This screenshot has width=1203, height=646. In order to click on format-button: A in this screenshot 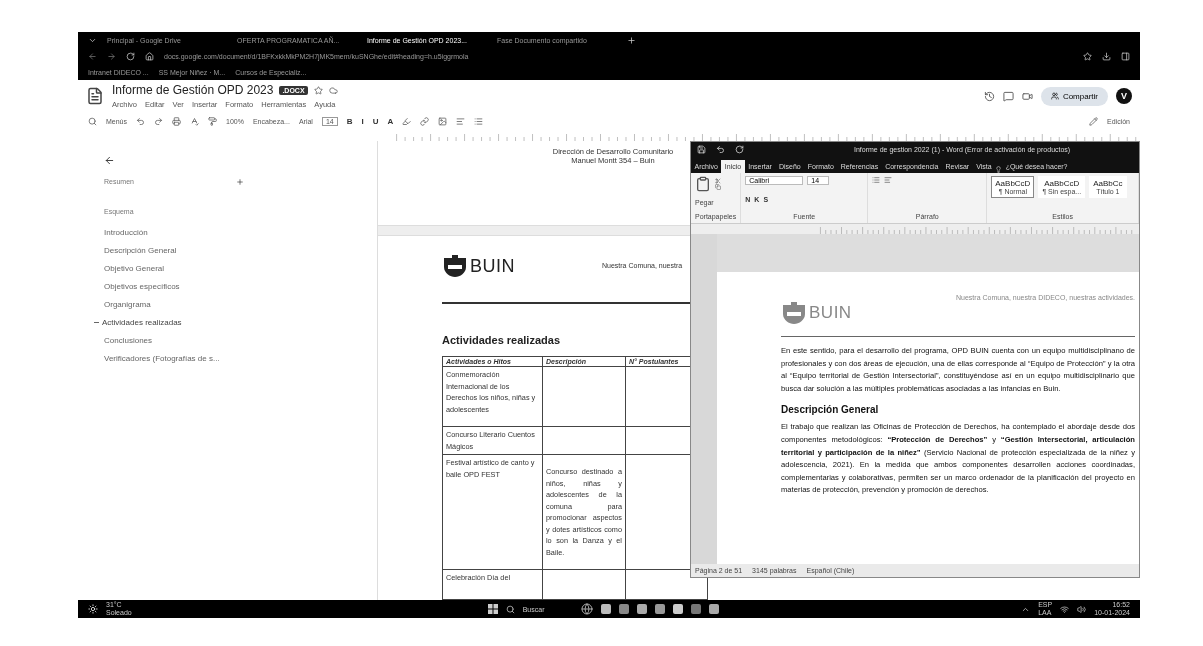, I will do `click(390, 121)`.